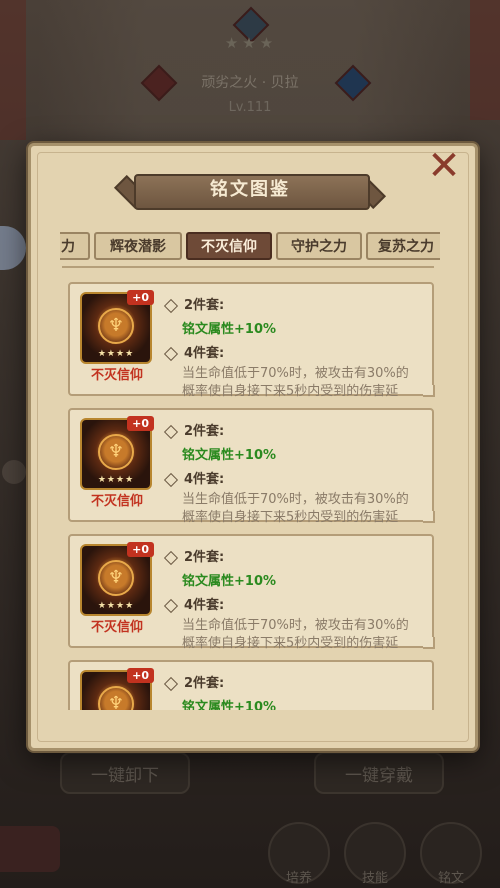  What do you see at coordinates (251, 685) in the screenshot?
I see `rune-set-card: ♆ +0 ★★★★ 2件套: 铭文属性+10%` at bounding box center [251, 685].